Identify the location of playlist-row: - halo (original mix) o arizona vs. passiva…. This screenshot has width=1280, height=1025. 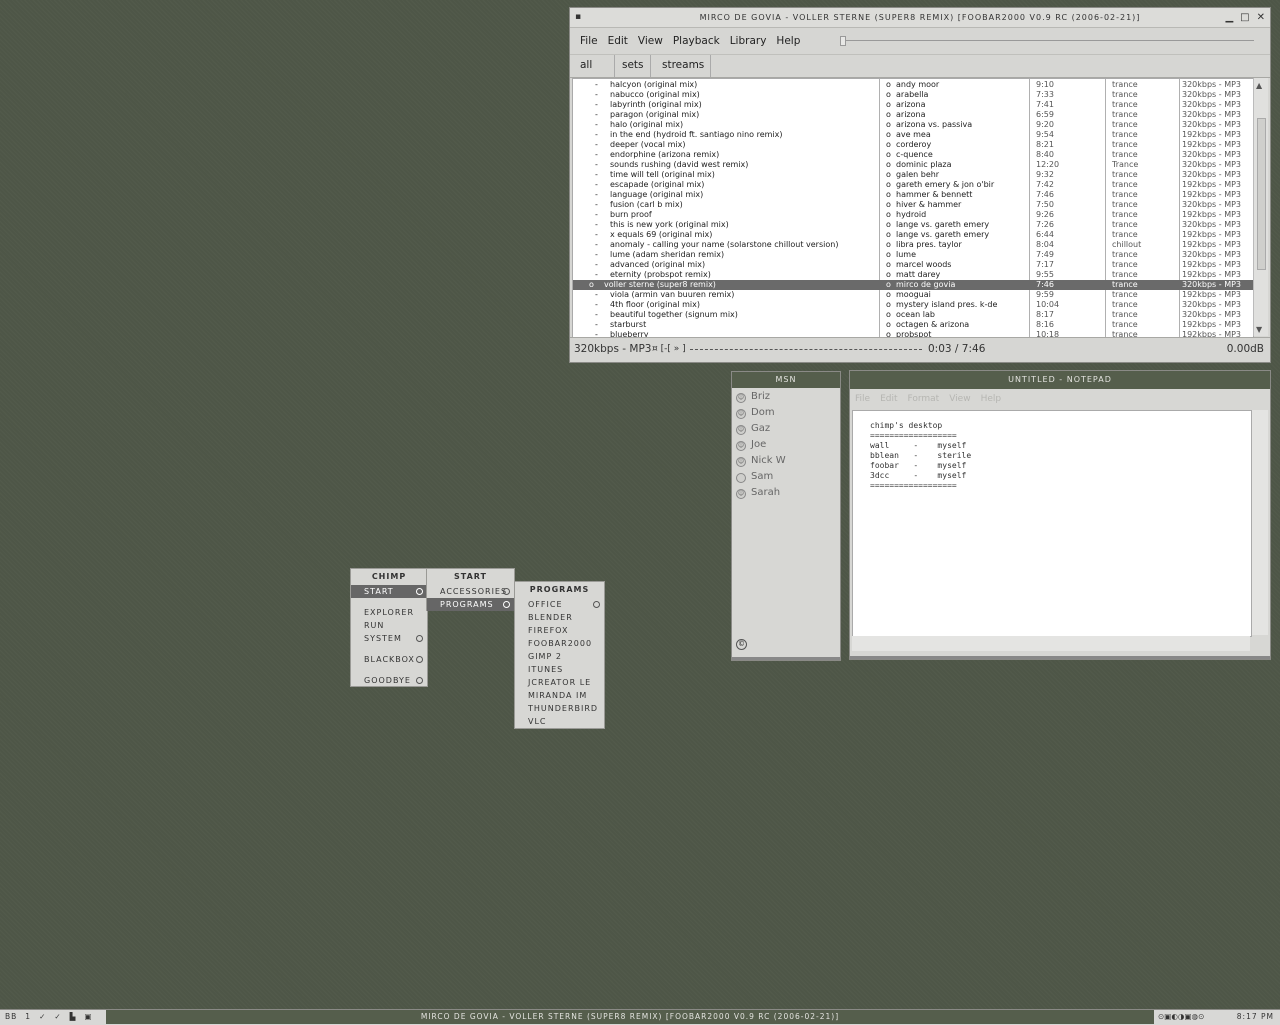
(913, 125).